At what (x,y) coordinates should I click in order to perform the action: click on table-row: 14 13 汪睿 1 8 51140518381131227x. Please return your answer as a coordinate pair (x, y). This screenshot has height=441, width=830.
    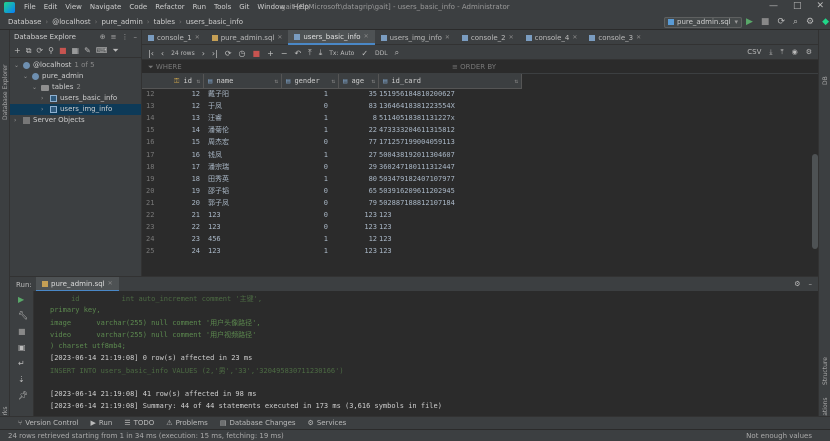
    Looking at the image, I should click on (332, 118).